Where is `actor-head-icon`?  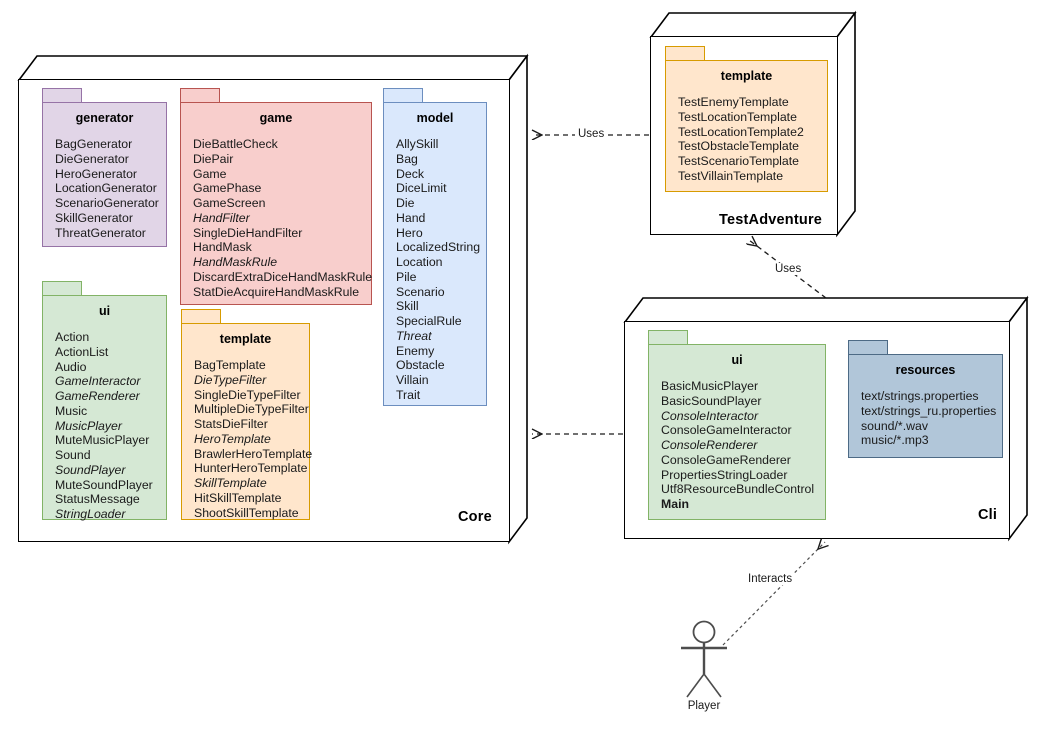 actor-head-icon is located at coordinates (704, 632).